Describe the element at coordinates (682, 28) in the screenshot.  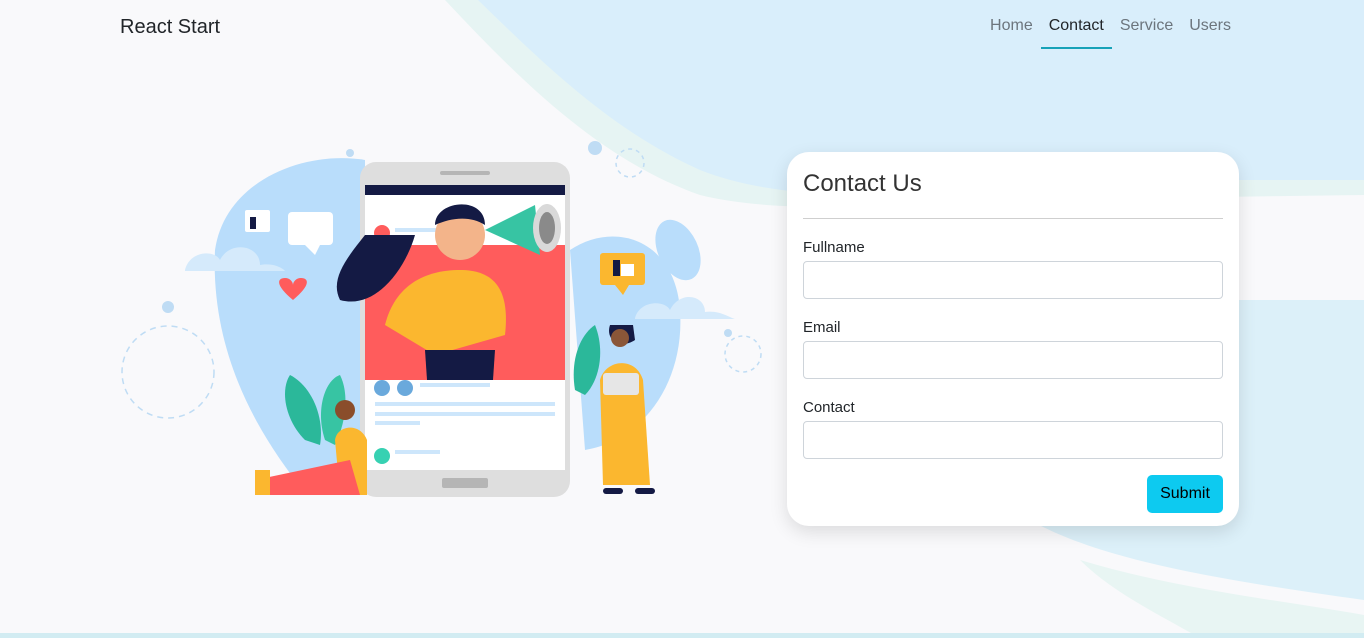
I see `navbar: React Start Home Contact Service Users` at that location.